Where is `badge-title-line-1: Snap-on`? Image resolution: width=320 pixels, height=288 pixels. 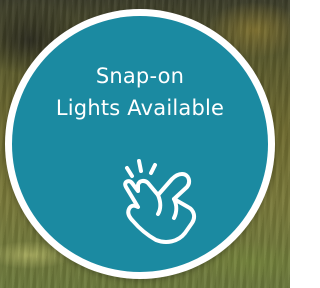 badge-title-line-1: Snap-on is located at coordinates (140, 76).